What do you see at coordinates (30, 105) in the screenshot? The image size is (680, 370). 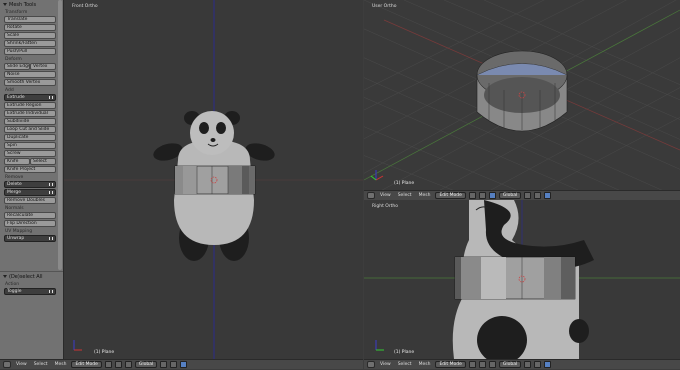 I see `extrude-region-button: Extrude Region` at bounding box center [30, 105].